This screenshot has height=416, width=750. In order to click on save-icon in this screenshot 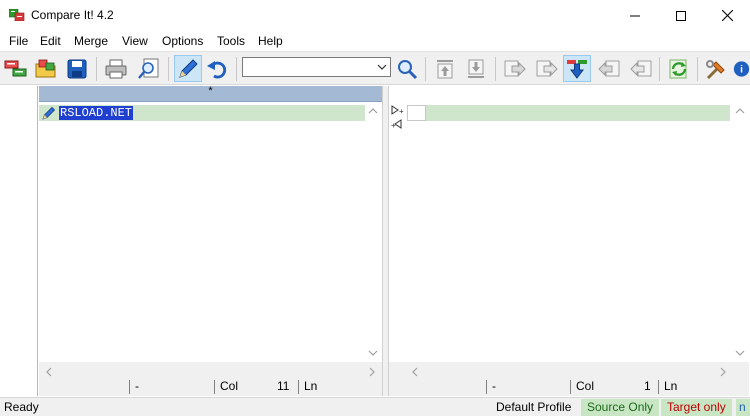, I will do `click(77, 68)`.